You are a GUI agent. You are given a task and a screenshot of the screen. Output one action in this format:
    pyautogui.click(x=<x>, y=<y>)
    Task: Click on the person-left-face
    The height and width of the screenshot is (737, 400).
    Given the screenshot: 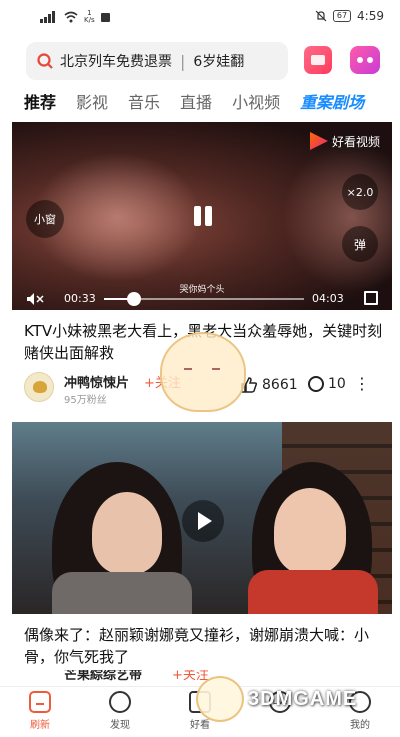 What is the action you would take?
    pyautogui.click(x=127, y=533)
    